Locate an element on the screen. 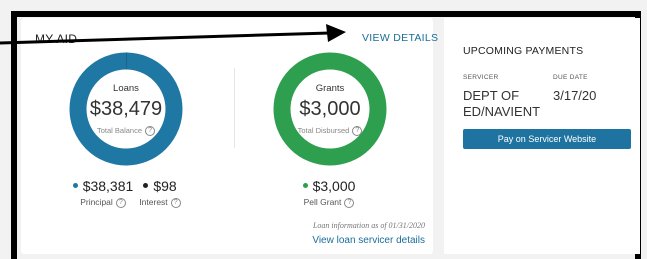 The image size is (647, 259). my-aid-title: MY AID is located at coordinates (56, 39).